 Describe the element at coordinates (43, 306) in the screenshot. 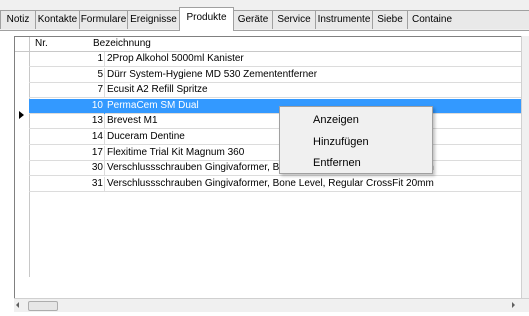

I see `horizontal-scroll-thumb` at that location.